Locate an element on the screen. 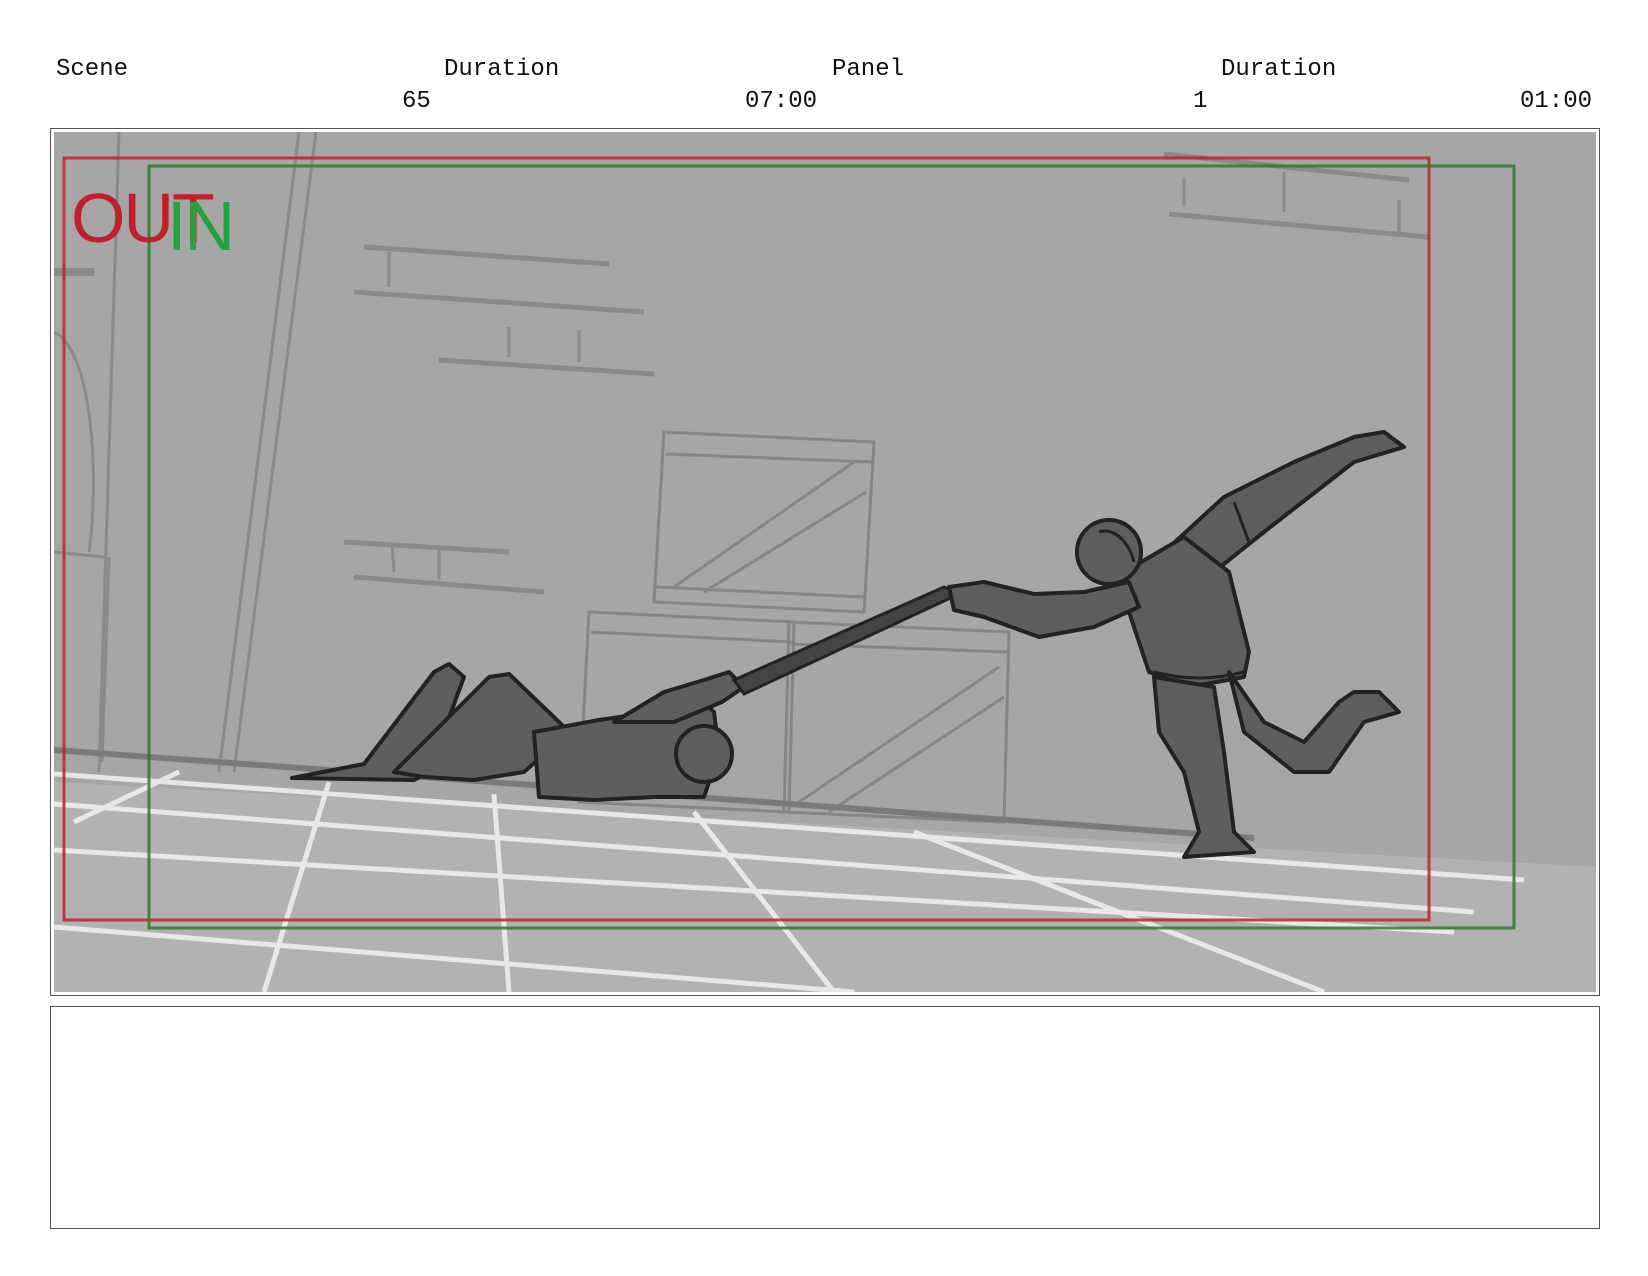  in-label: IN is located at coordinates (201, 226).